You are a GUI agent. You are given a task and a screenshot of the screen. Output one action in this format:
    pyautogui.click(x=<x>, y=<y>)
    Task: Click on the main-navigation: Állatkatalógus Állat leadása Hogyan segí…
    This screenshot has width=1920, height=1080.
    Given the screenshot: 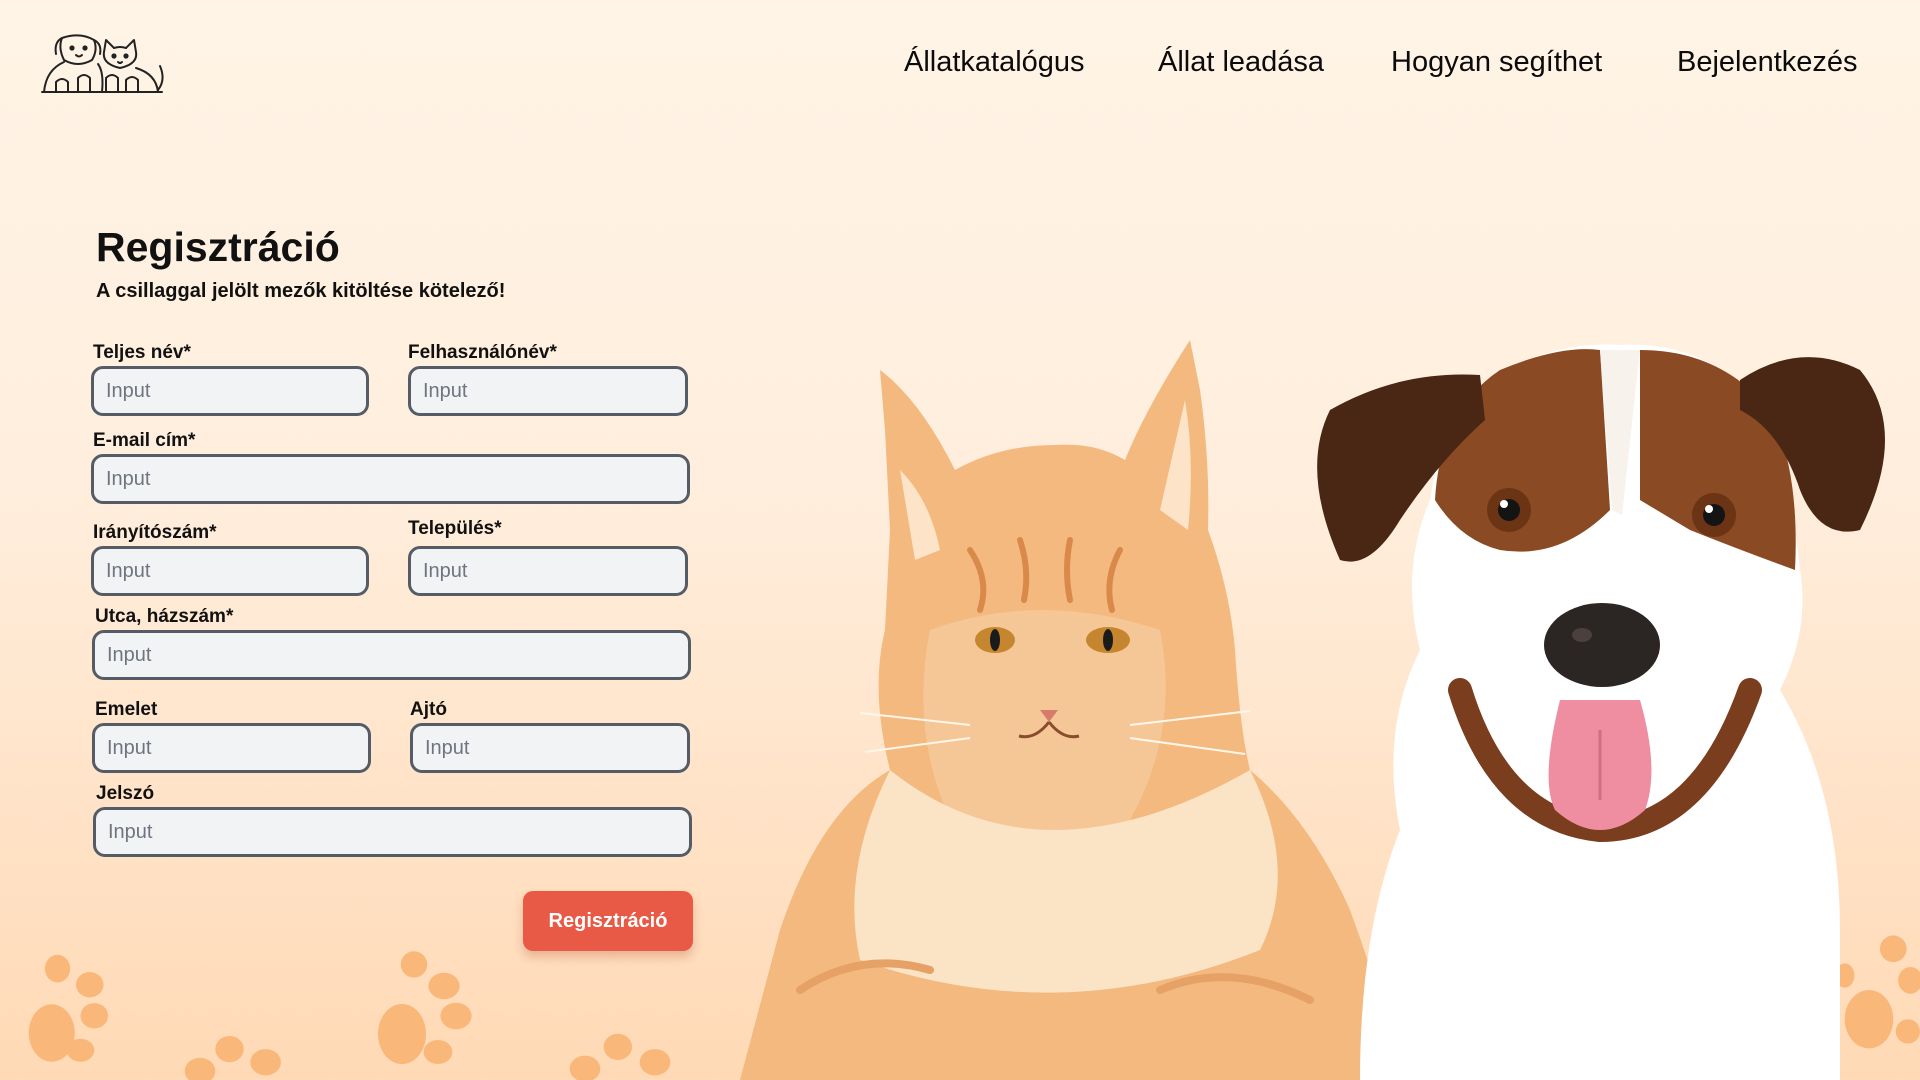 What is the action you would take?
    pyautogui.click(x=960, y=66)
    